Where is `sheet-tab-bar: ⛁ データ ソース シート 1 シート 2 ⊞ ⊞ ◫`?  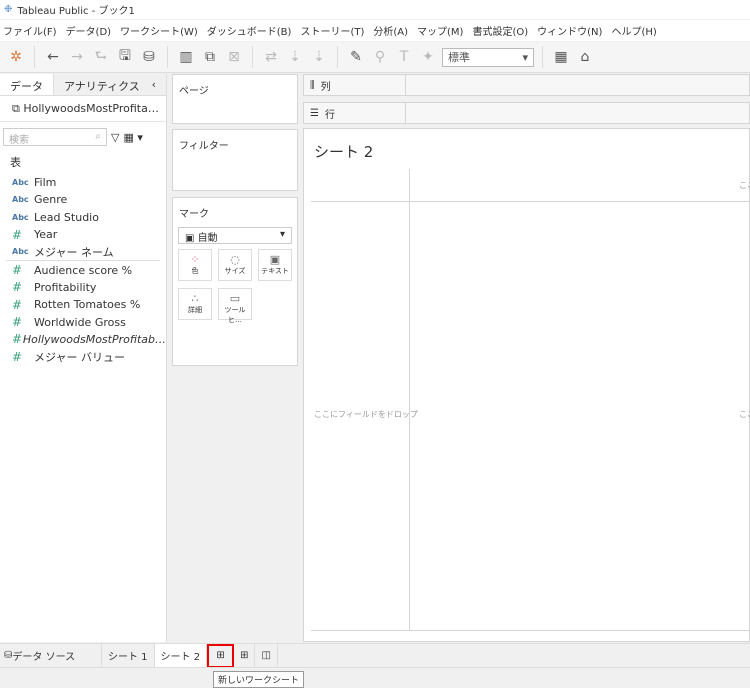
sheet-tab-bar: ⛁ データ ソース シート 1 シート 2 ⊞ ⊞ ◫ is located at coordinates (375, 655).